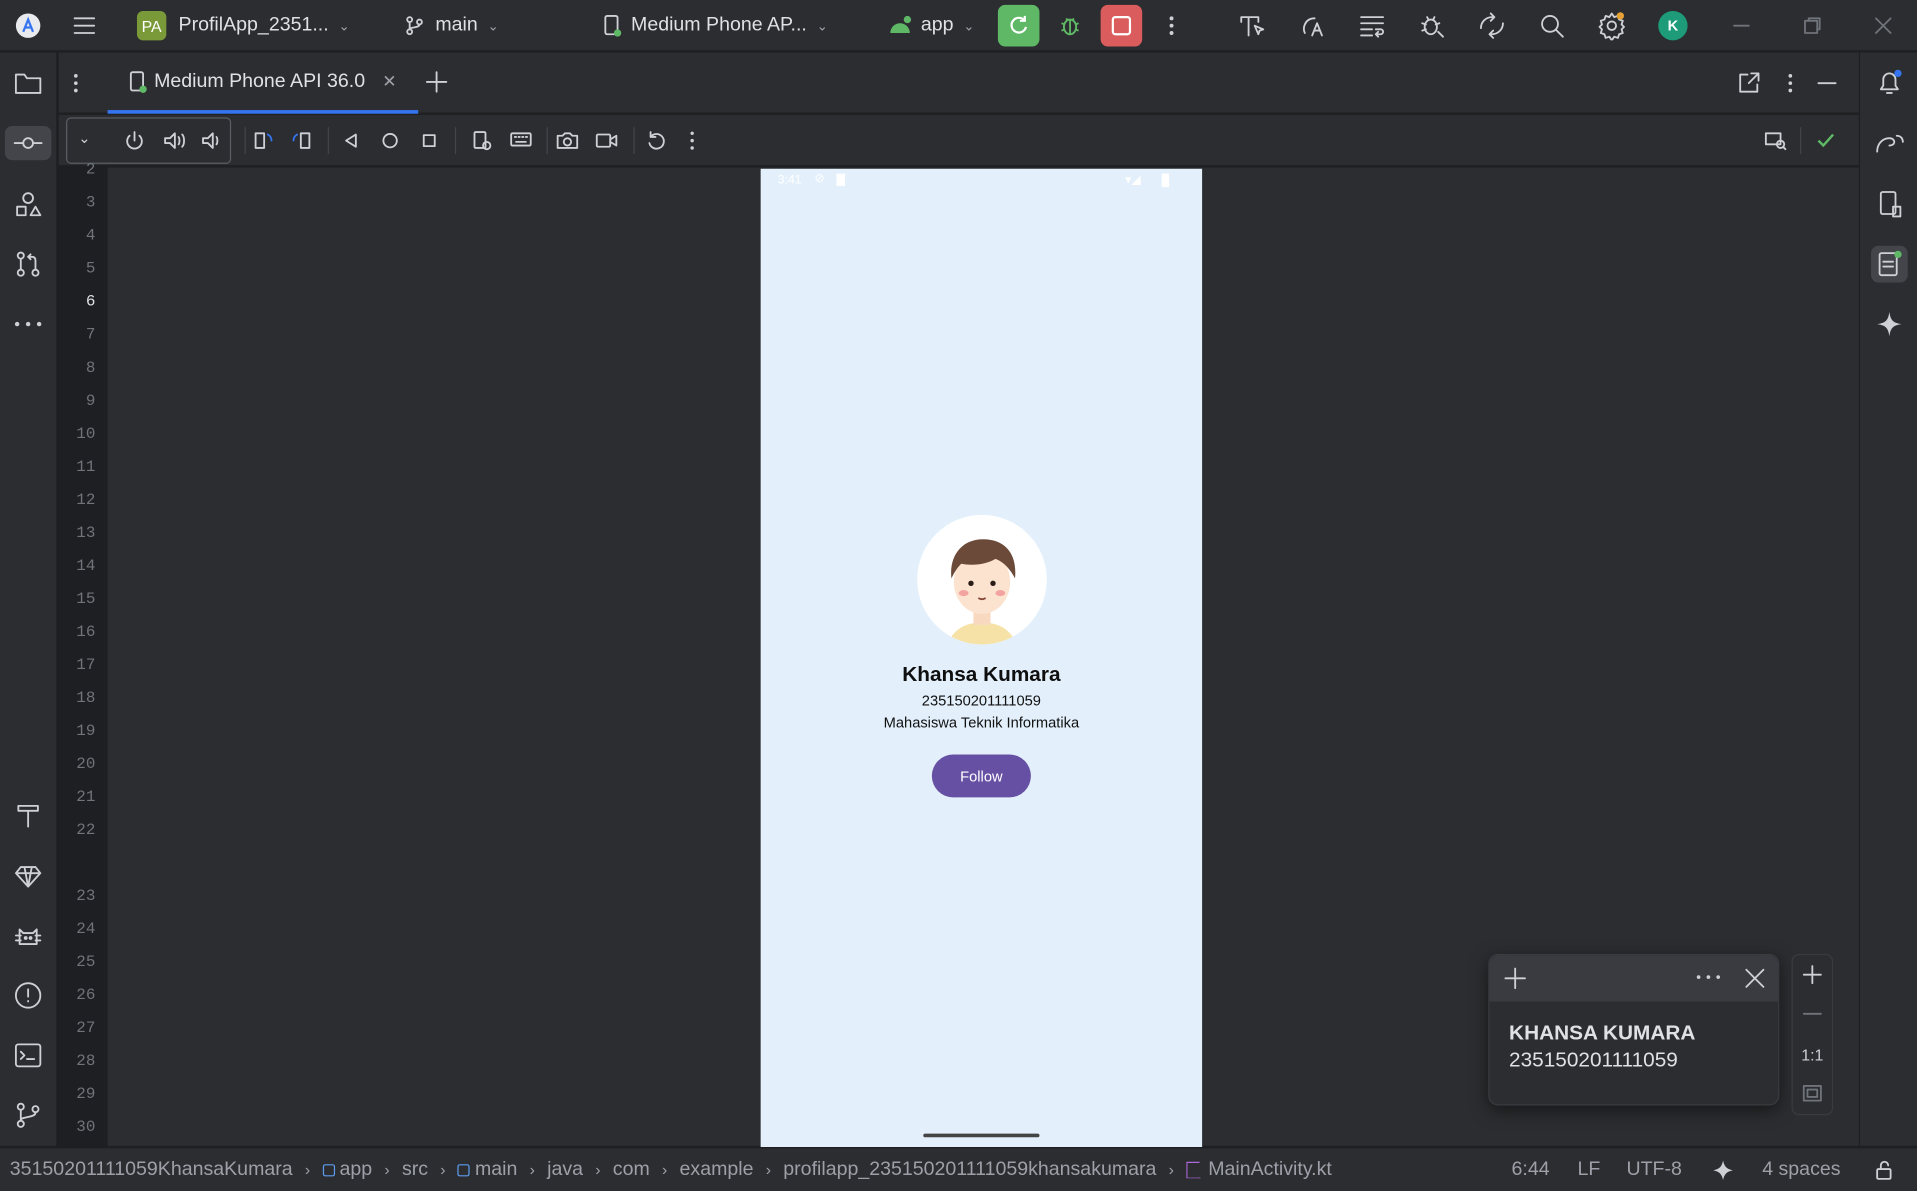  What do you see at coordinates (86, 1061) in the screenshot?
I see `line-number: 28` at bounding box center [86, 1061].